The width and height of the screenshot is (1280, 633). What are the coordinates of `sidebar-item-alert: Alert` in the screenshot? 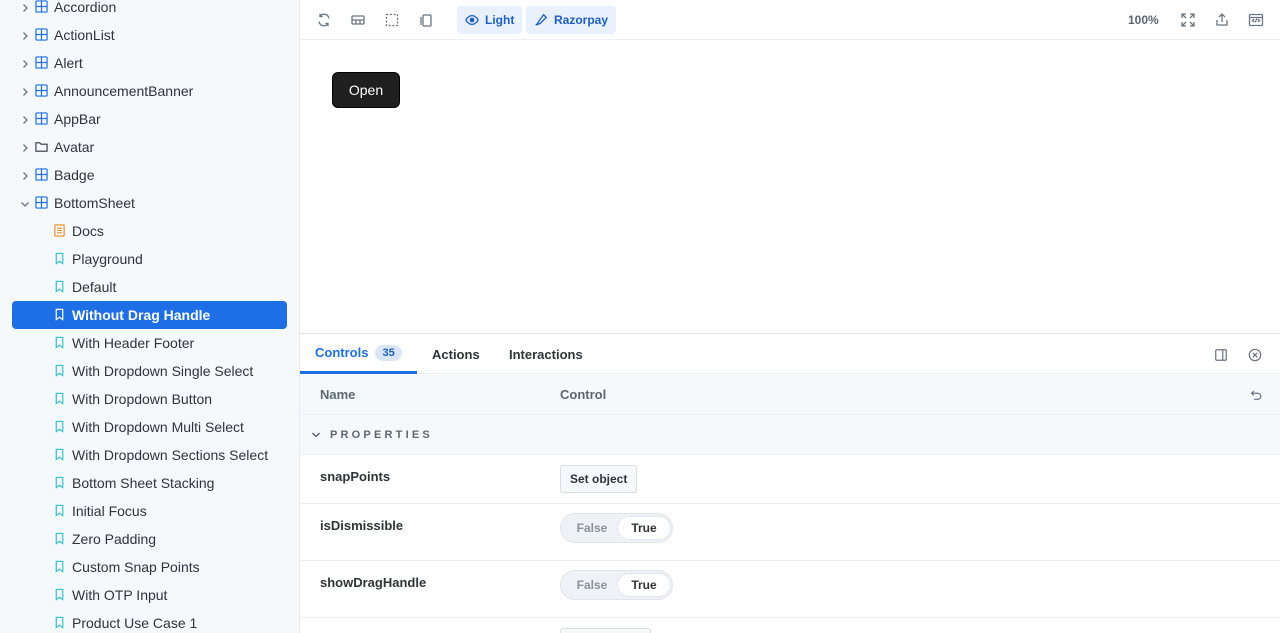 It's located at (149, 63).